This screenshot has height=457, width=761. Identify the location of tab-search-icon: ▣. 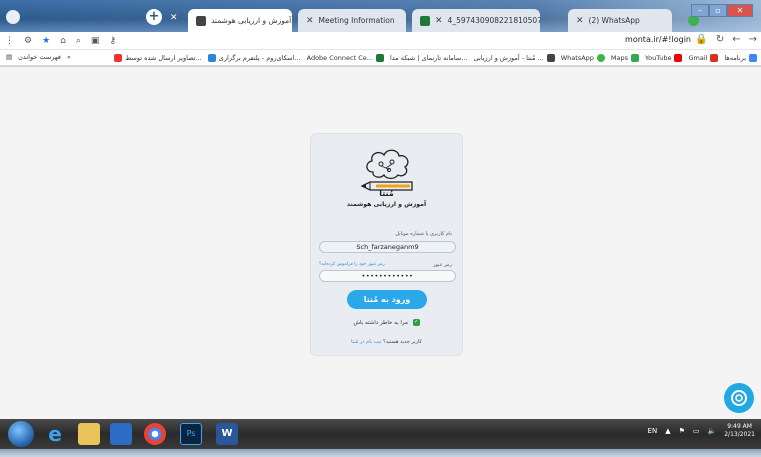
(95, 41).